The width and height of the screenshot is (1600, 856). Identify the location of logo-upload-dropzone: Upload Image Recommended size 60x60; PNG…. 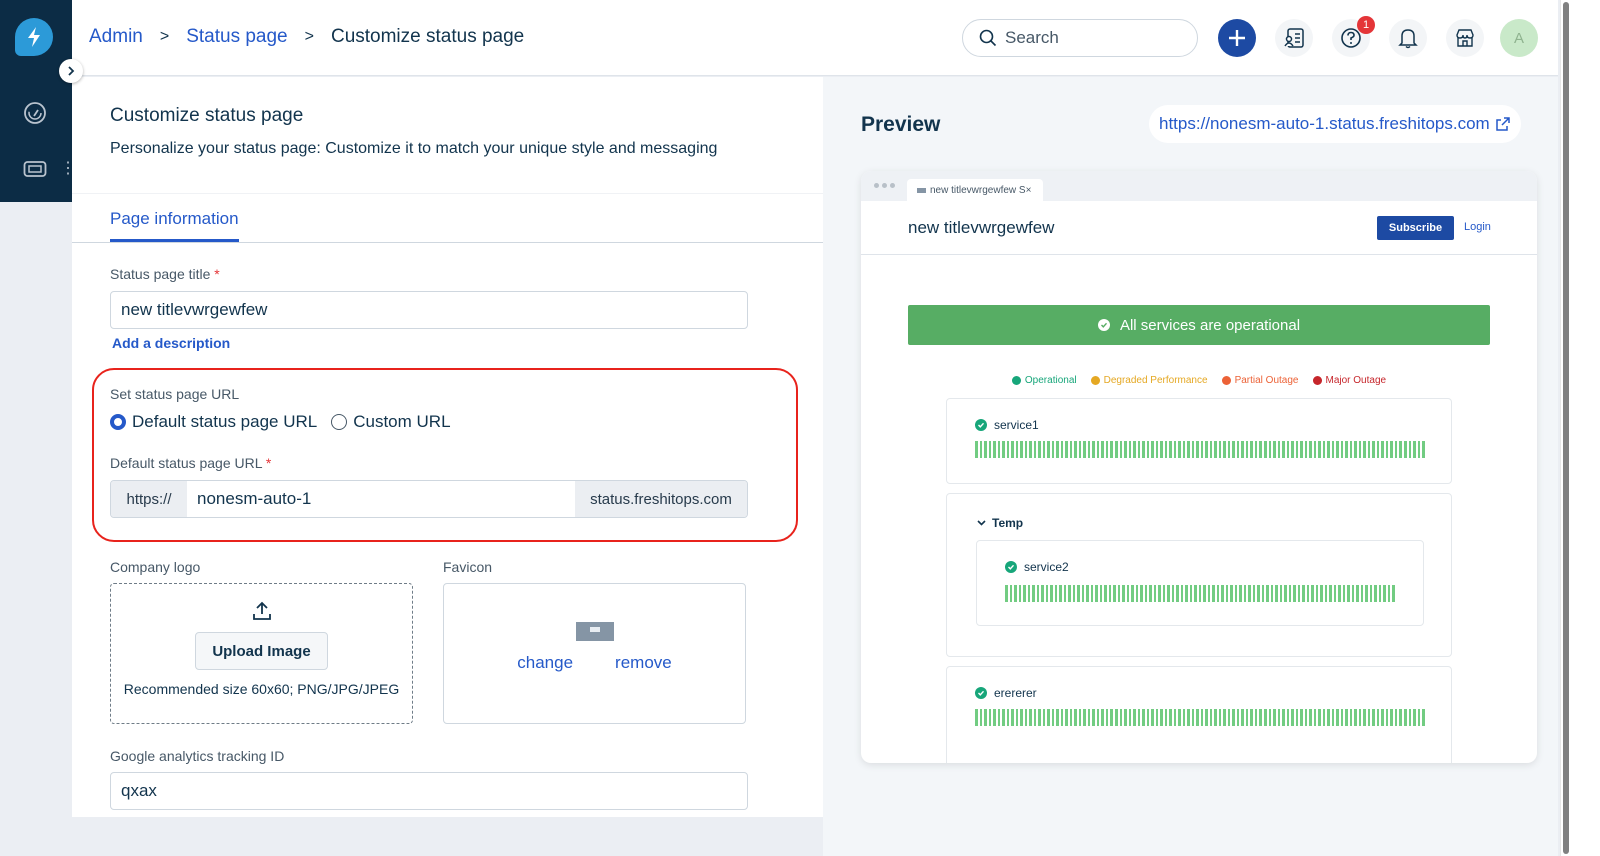
(261, 653).